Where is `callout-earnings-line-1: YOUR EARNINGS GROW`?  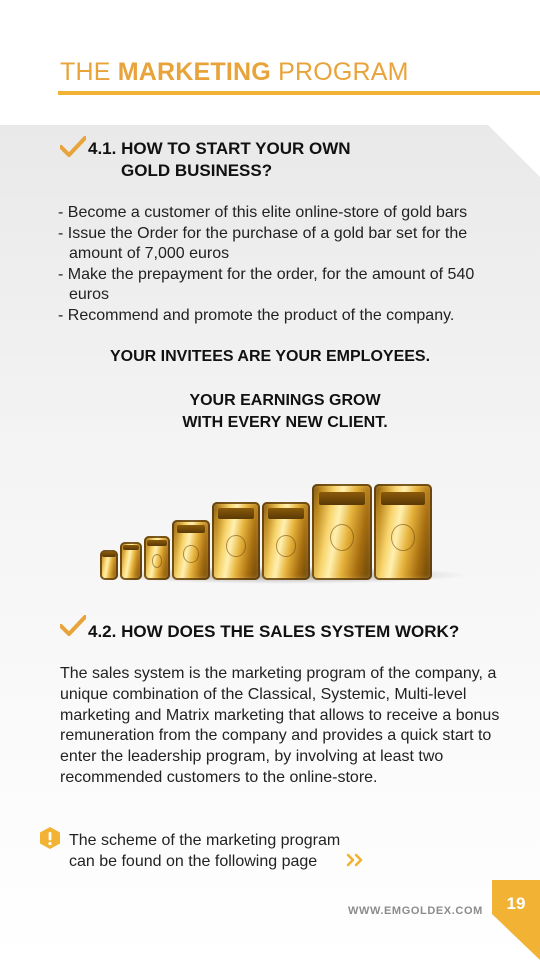
callout-earnings-line-1: YOUR EARNINGS GROW is located at coordinates (285, 400).